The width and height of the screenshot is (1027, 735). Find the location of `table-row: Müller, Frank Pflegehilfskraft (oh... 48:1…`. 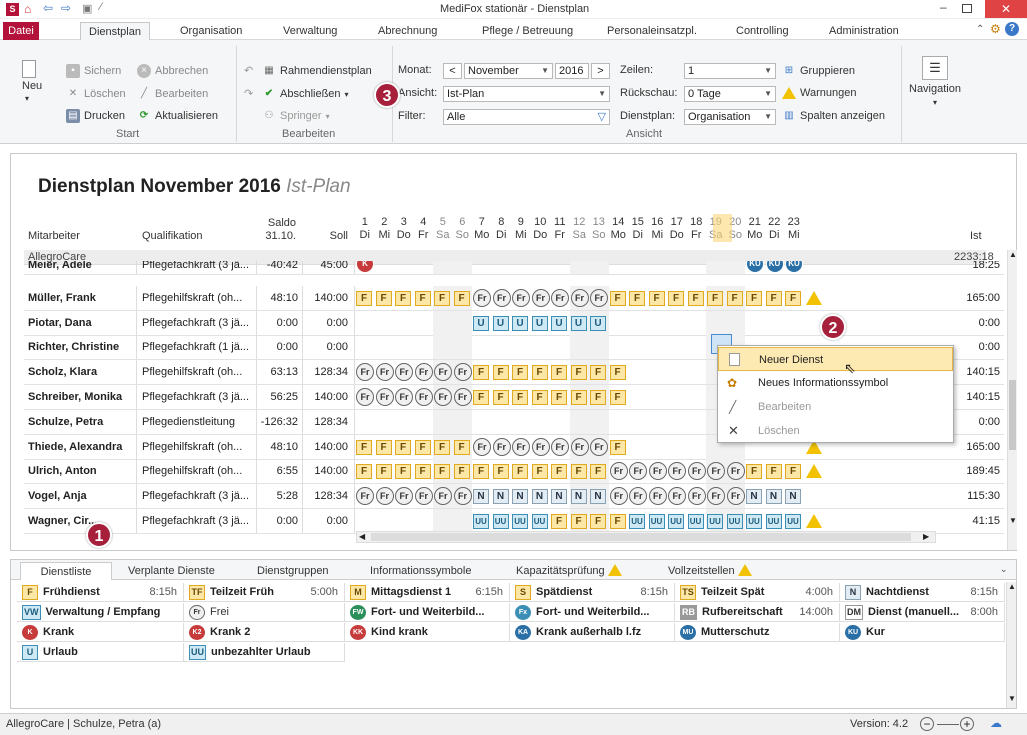

table-row: Müller, Frank Pflegehilfskraft (oh... 48:1… is located at coordinates (514, 298).